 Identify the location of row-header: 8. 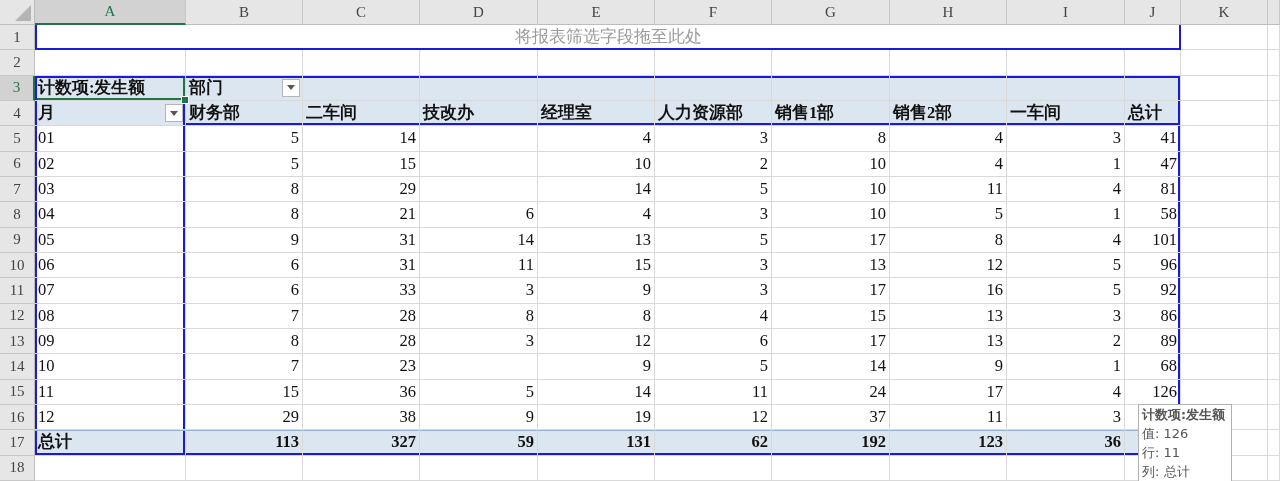
(17, 215).